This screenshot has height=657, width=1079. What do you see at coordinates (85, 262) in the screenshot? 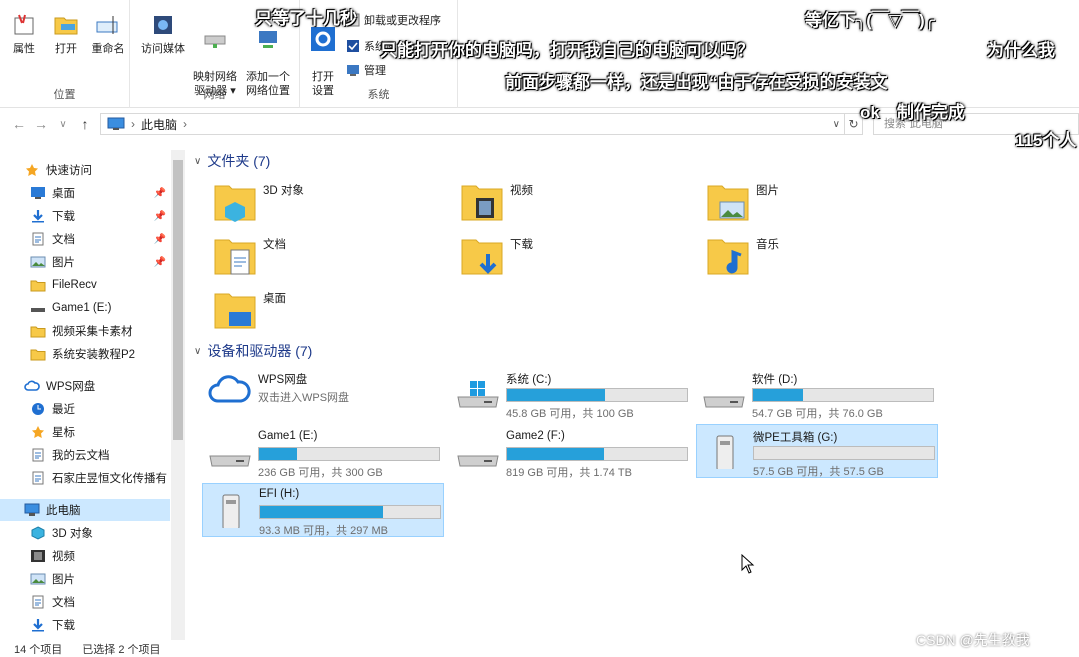
I see `sidebar-item: 图片 📌` at bounding box center [85, 262].